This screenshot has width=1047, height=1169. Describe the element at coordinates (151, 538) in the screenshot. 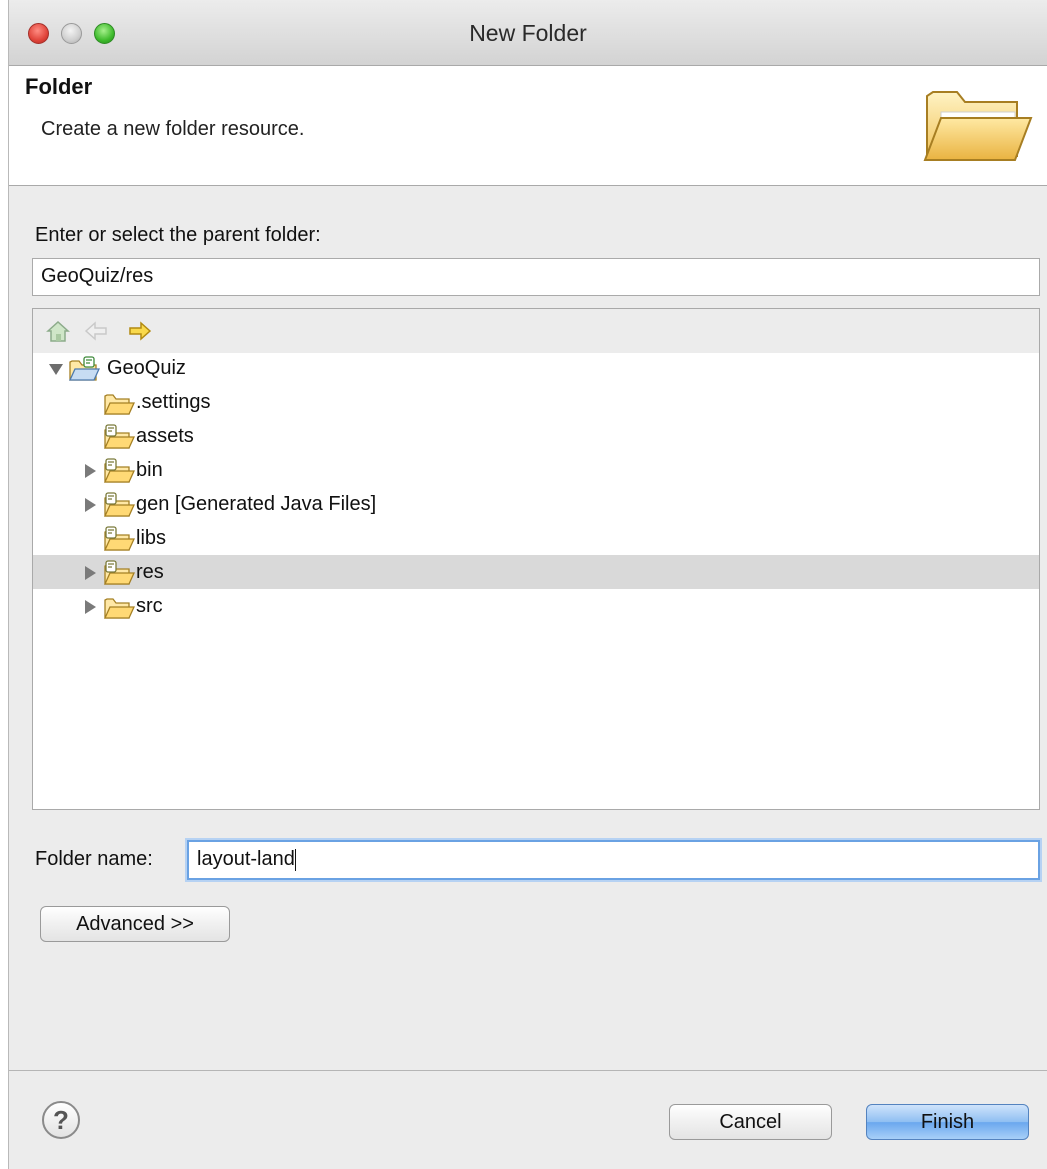

I see `tree-item-label: libs` at that location.